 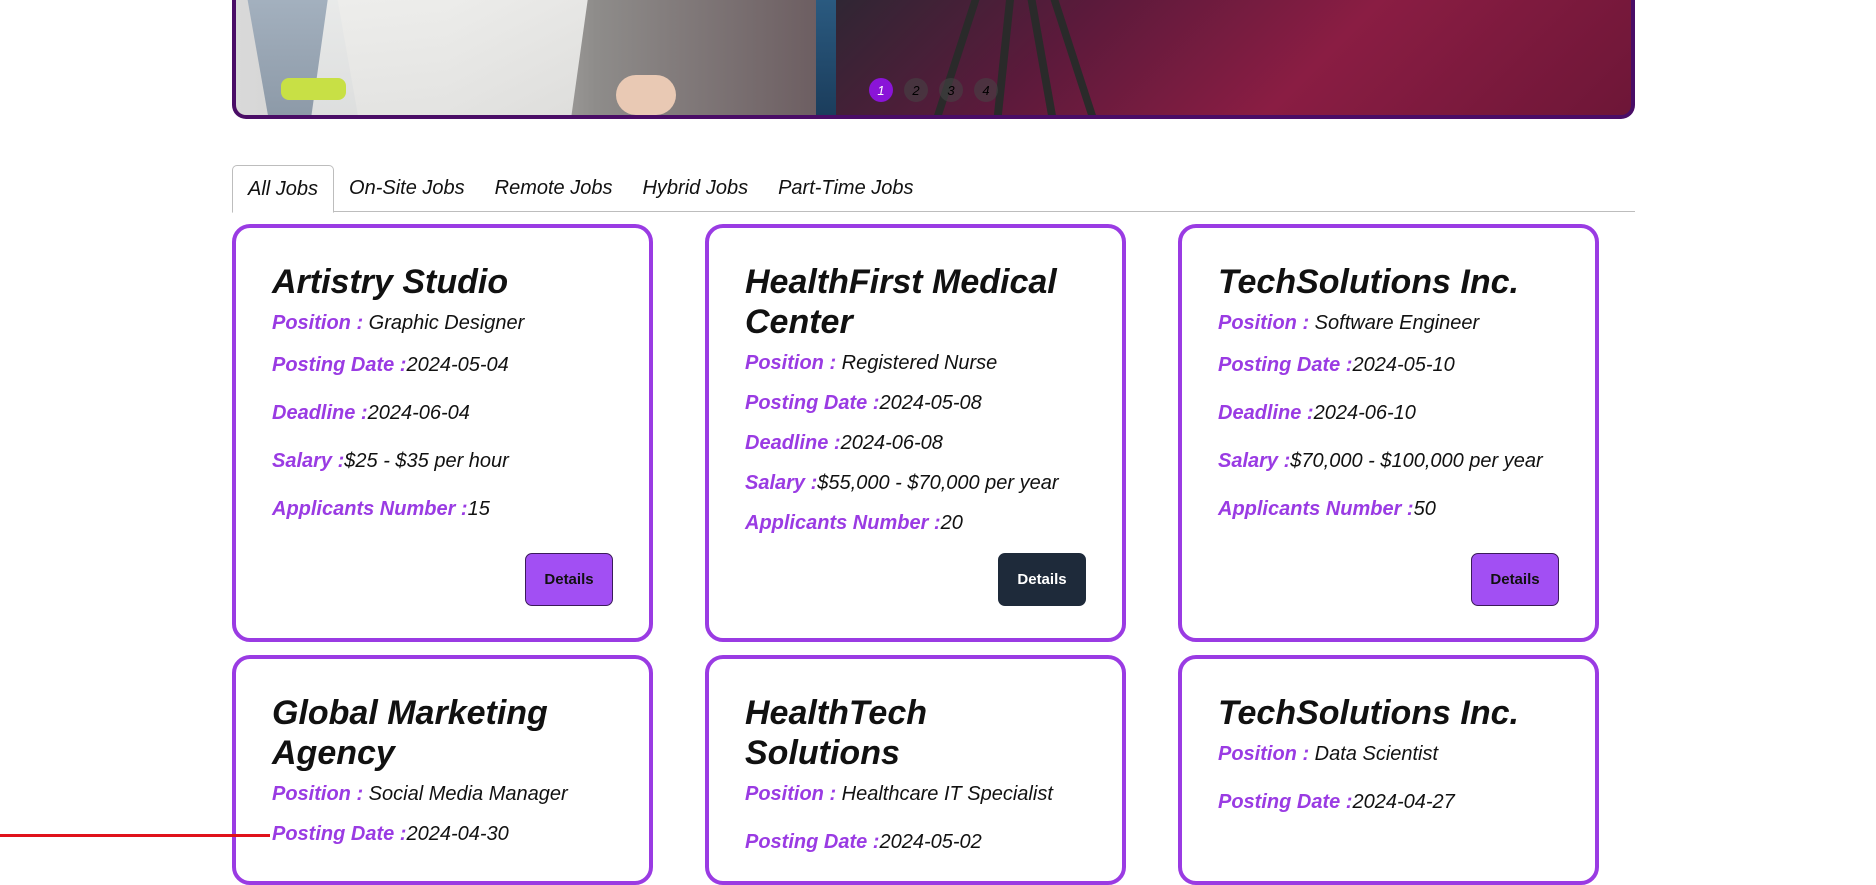 What do you see at coordinates (938, 483) in the screenshot?
I see `salary-value: $55,000 - $70,000 per year` at bounding box center [938, 483].